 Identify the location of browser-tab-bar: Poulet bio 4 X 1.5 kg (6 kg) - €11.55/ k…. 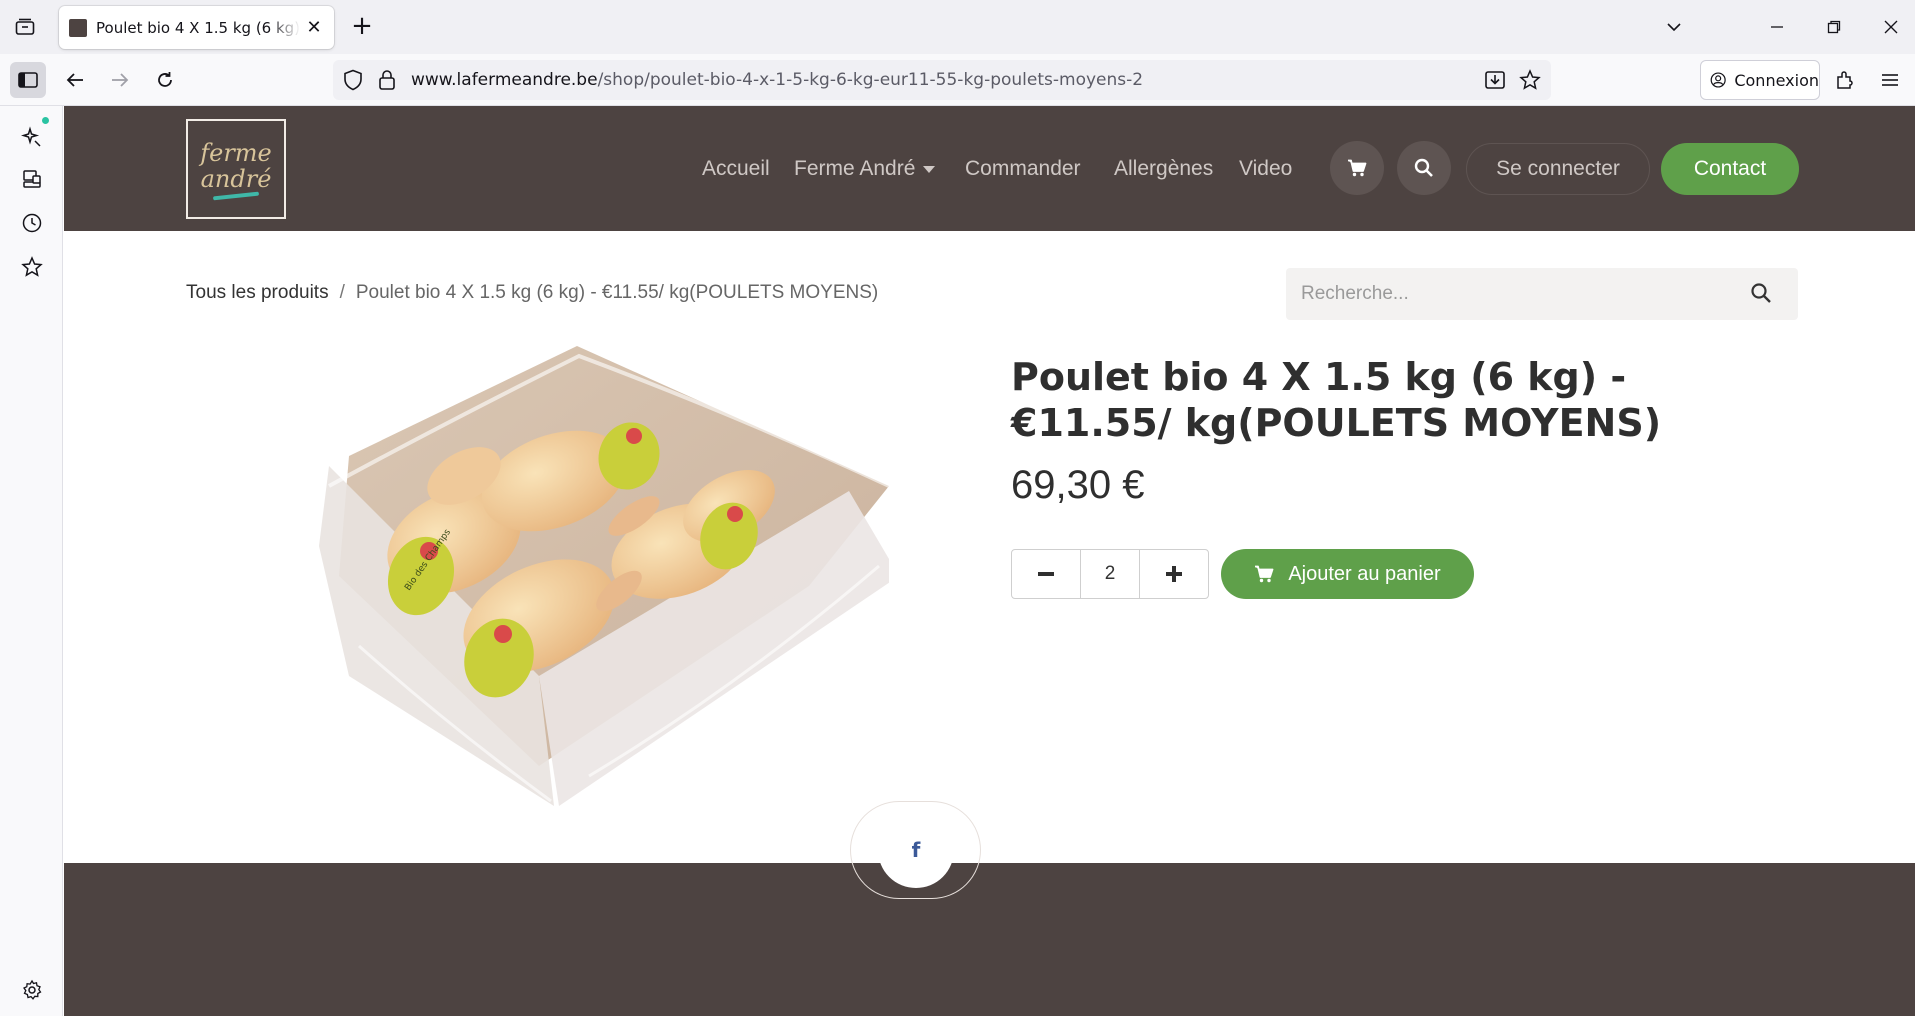
(957, 27).